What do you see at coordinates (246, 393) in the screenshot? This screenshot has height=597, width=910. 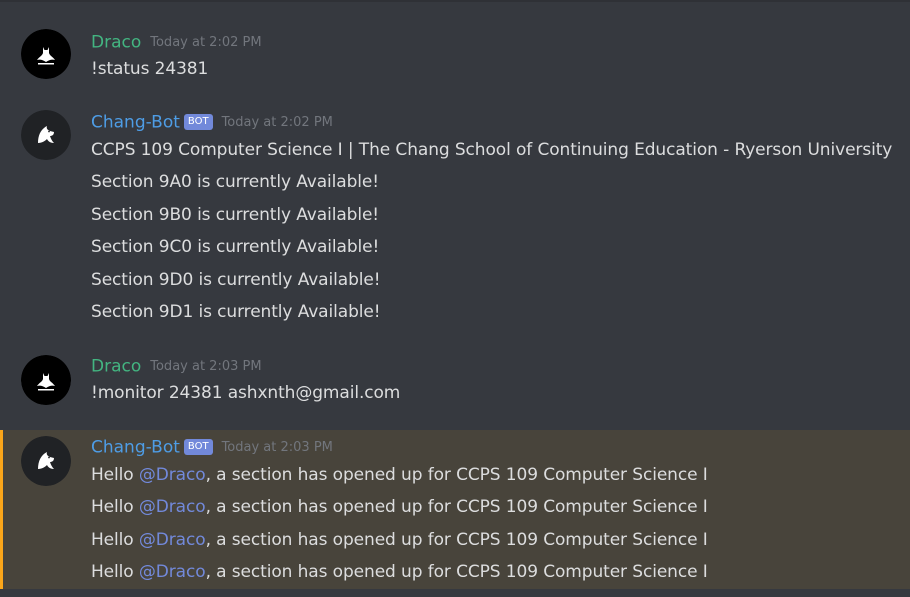 I see `message-text: !monitor 24381 ashxnth@gmail.com` at bounding box center [246, 393].